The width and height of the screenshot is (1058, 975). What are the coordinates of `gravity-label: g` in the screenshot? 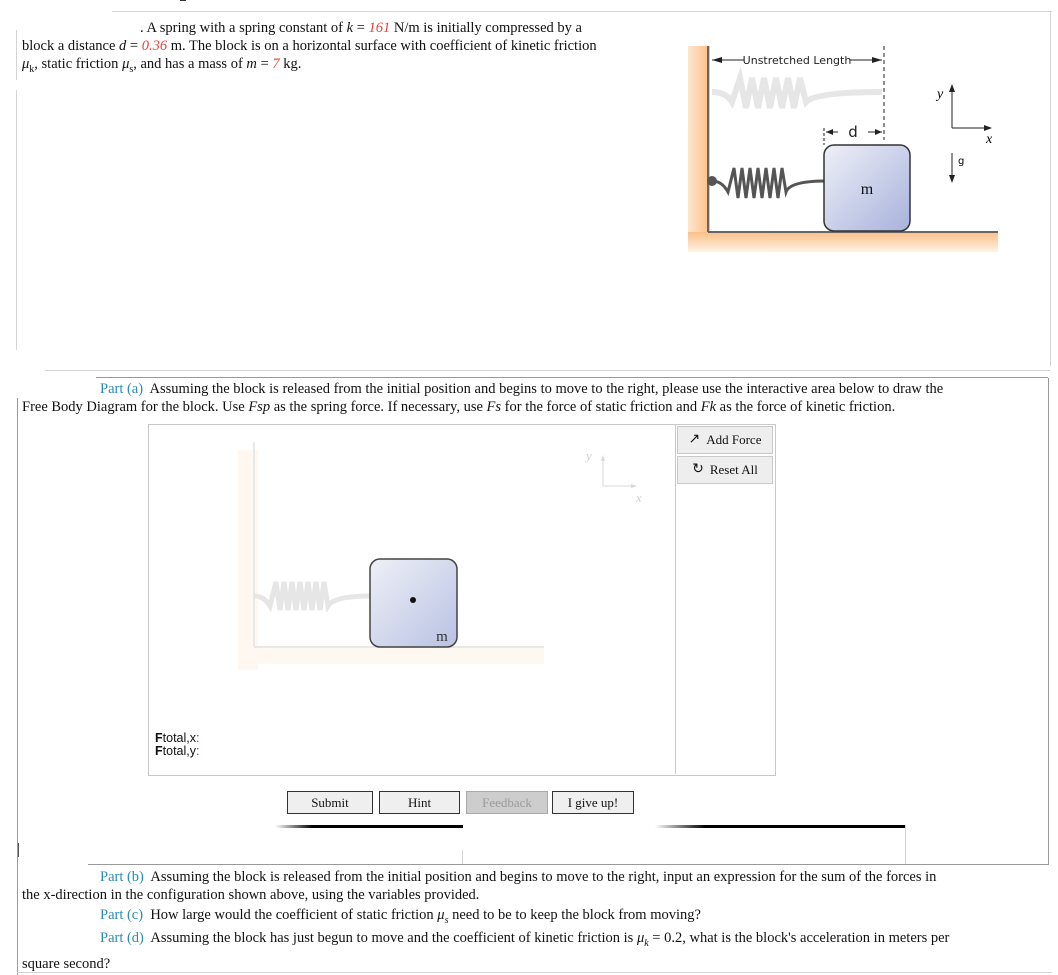 It's located at (961, 161).